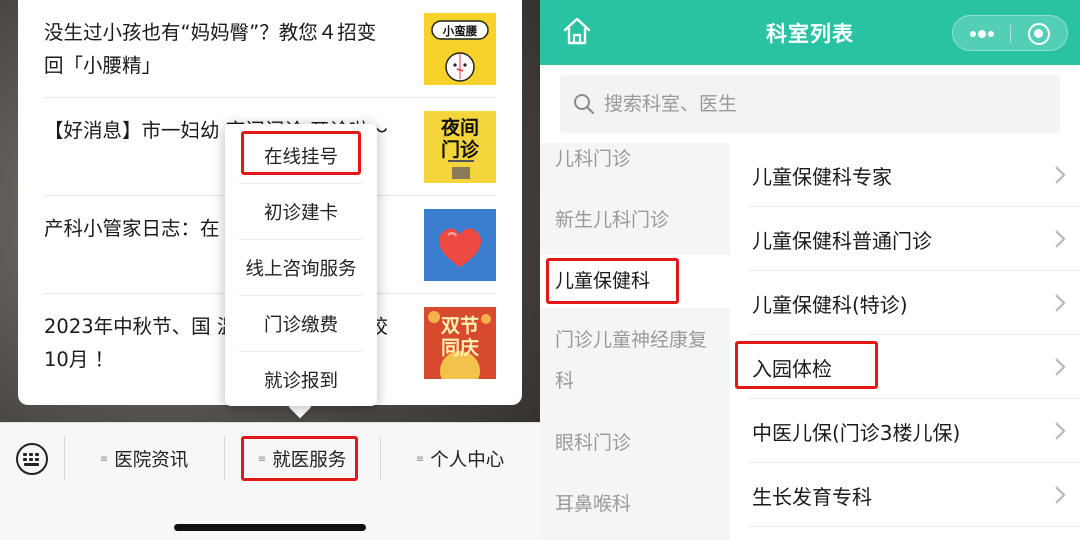 The height and width of the screenshot is (540, 1080). What do you see at coordinates (842, 240) in the screenshot?
I see `sub-department-label: 儿童保健科普通门诊` at bounding box center [842, 240].